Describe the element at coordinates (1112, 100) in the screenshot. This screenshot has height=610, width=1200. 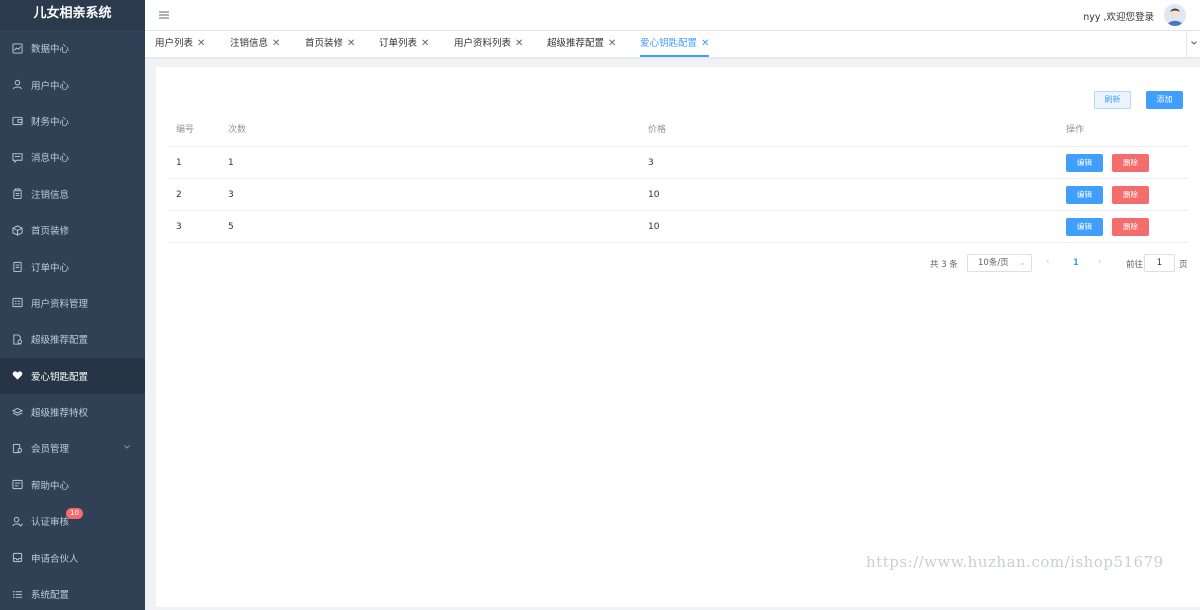
I see `refresh-button: 刷新` at that location.